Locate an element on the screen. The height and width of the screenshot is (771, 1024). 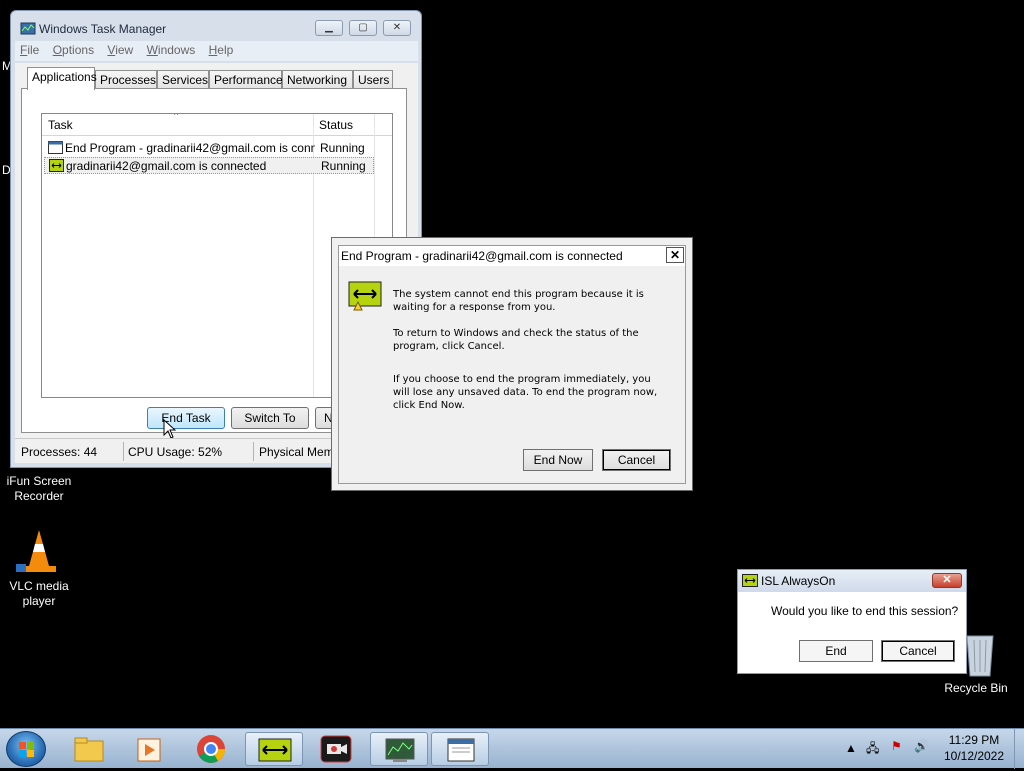
screen-recorder-icon is located at coordinates (336, 749).